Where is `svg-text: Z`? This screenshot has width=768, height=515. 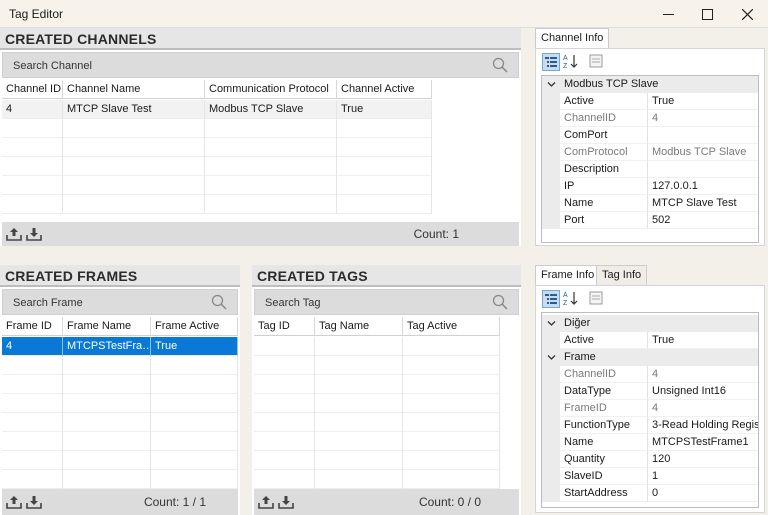
svg-text: Z is located at coordinates (565, 303).